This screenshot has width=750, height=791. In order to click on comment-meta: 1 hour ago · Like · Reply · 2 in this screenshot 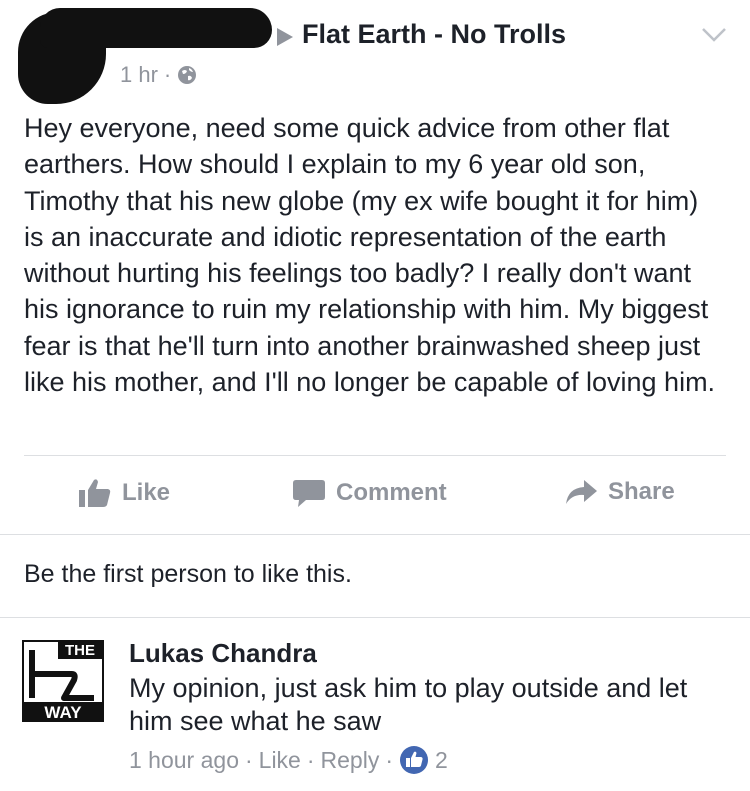, I will do `click(288, 760)`.